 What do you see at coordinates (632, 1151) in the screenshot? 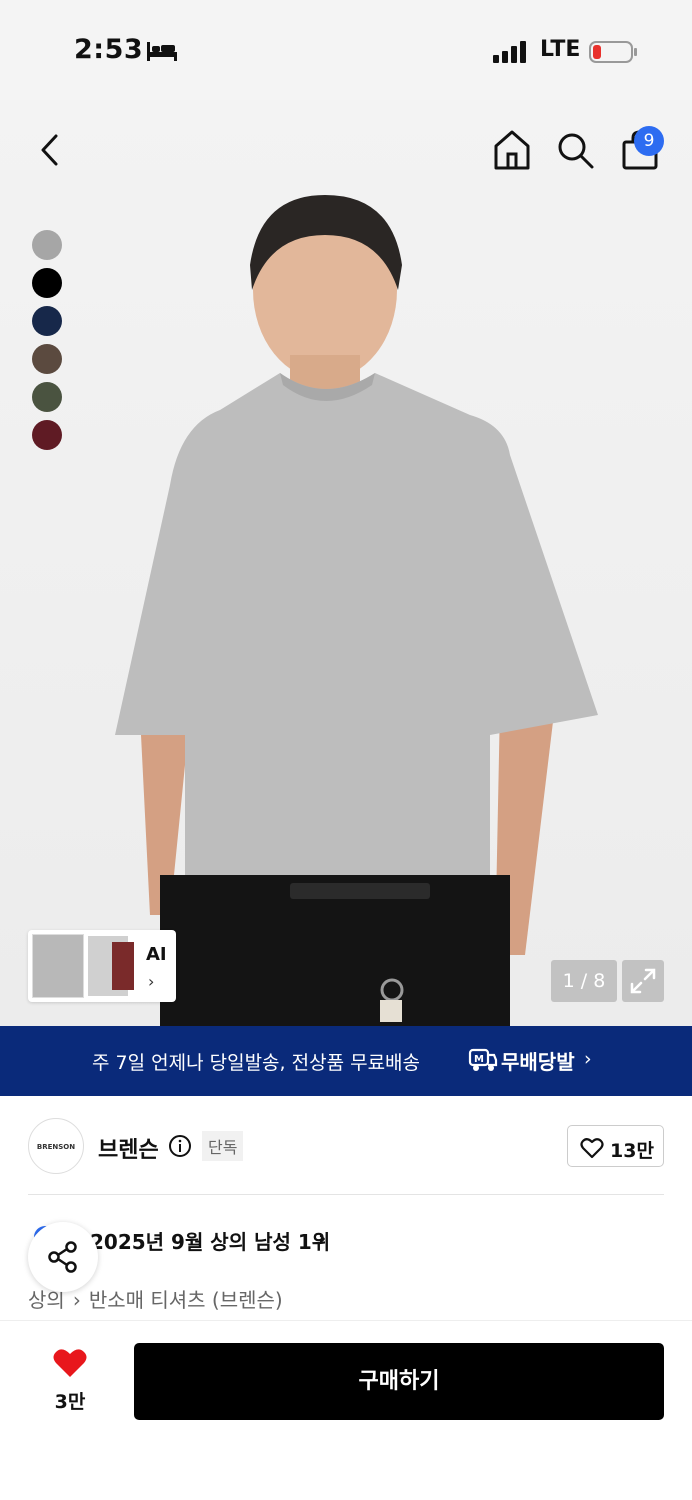
I see `brand-like-count: 13만` at bounding box center [632, 1151].